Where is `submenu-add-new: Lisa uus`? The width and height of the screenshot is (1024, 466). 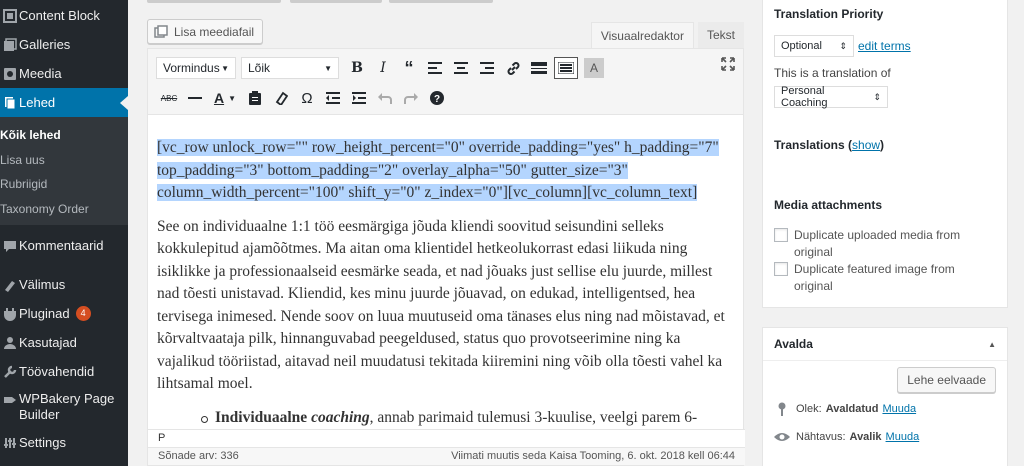 submenu-add-new: Lisa uus is located at coordinates (64, 160).